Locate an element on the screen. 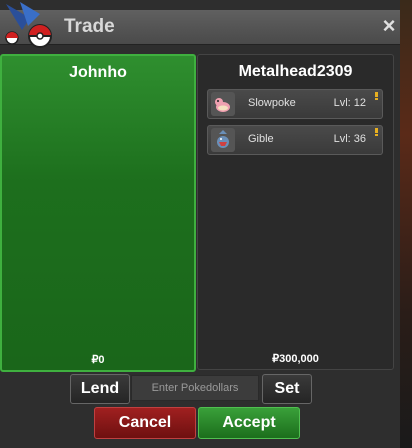  lend-button: Lend is located at coordinates (100, 389).